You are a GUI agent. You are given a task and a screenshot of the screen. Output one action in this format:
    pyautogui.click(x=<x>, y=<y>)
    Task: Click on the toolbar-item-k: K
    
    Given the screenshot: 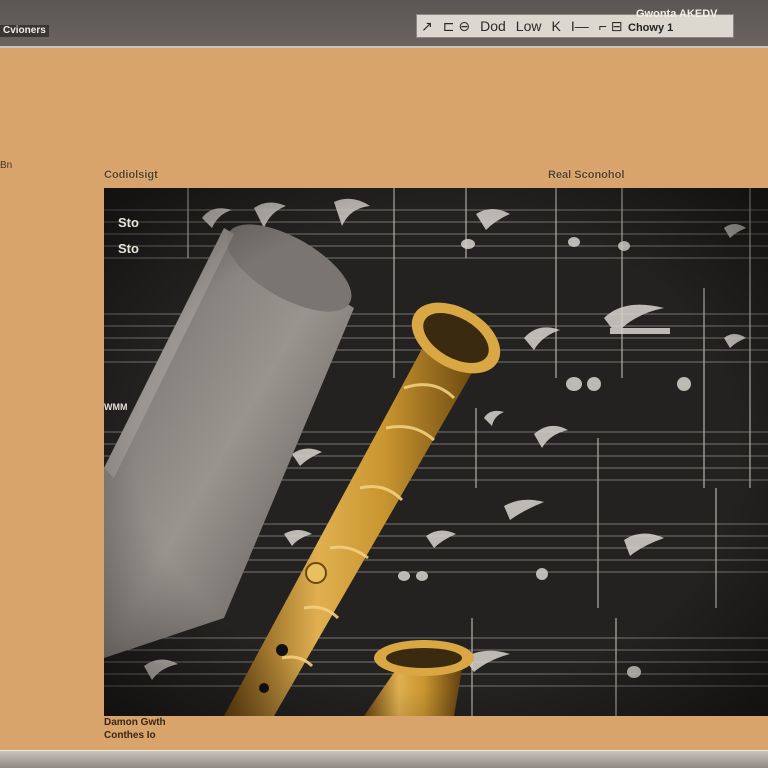 What is the action you would take?
    pyautogui.click(x=555, y=26)
    